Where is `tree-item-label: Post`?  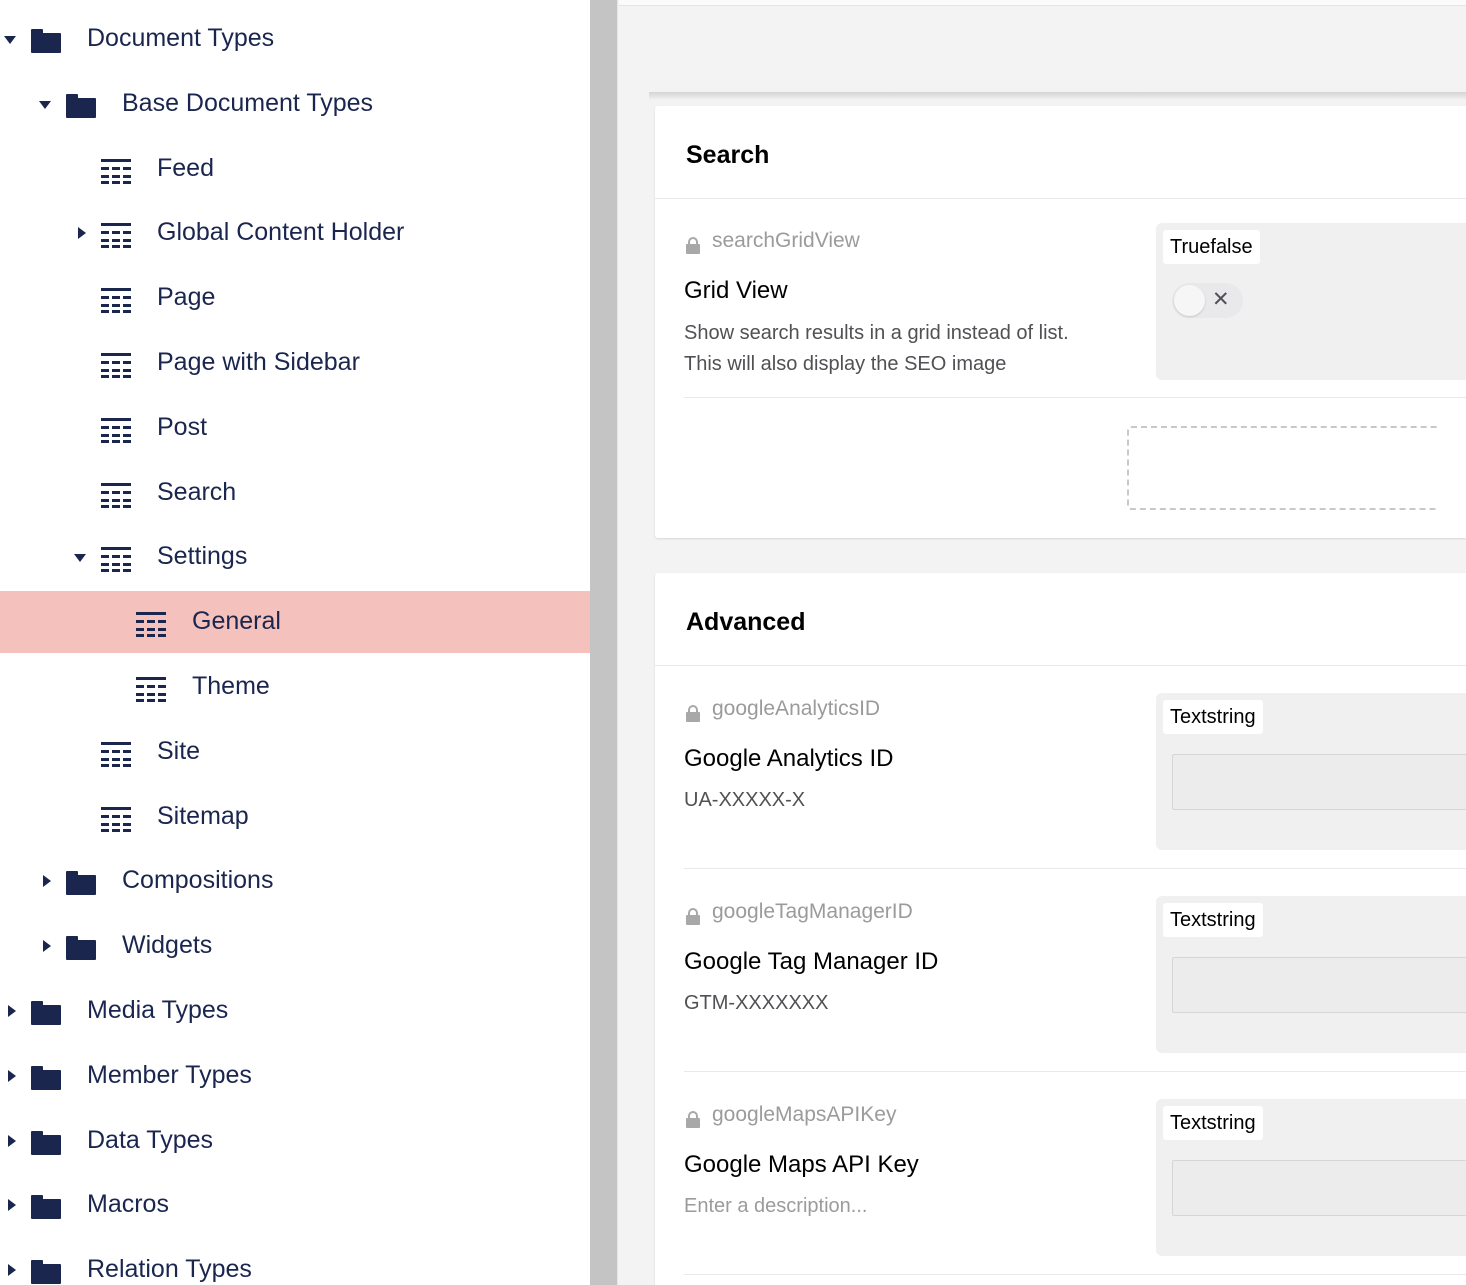 tree-item-label: Post is located at coordinates (182, 427).